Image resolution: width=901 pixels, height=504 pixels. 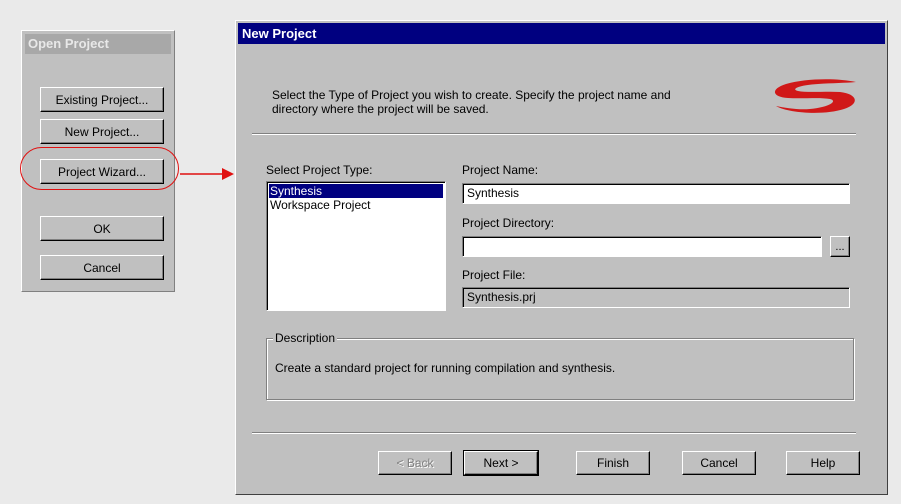 I want to click on header-separator, so click(x=554, y=134).